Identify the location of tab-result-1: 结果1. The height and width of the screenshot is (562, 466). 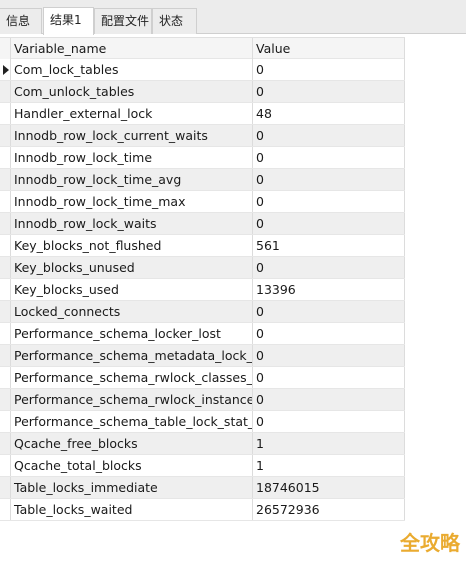
(68, 21).